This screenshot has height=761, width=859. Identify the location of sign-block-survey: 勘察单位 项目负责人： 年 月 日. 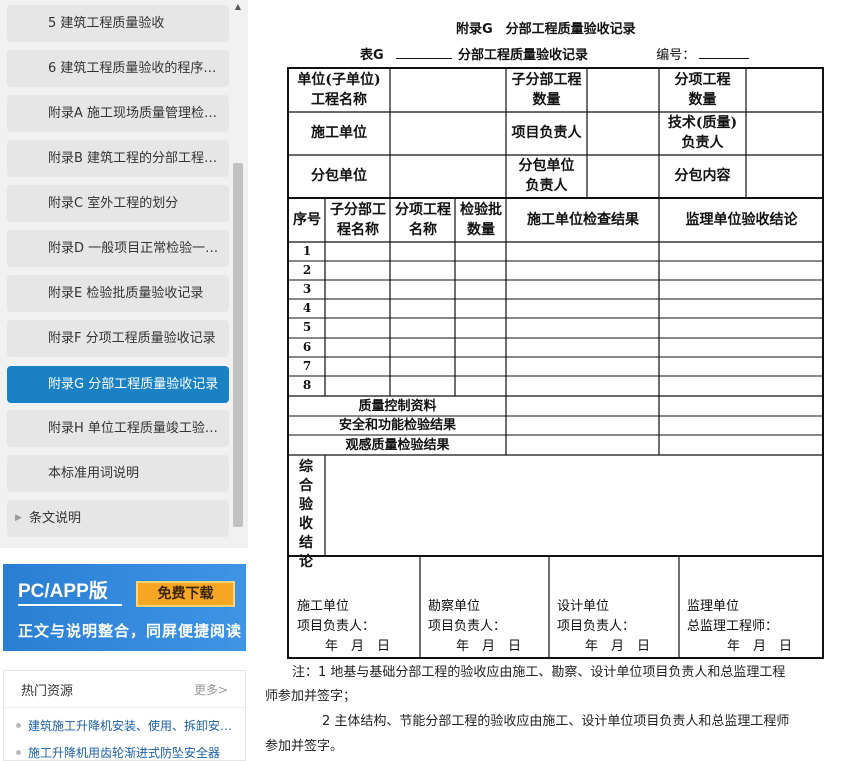
(474, 627).